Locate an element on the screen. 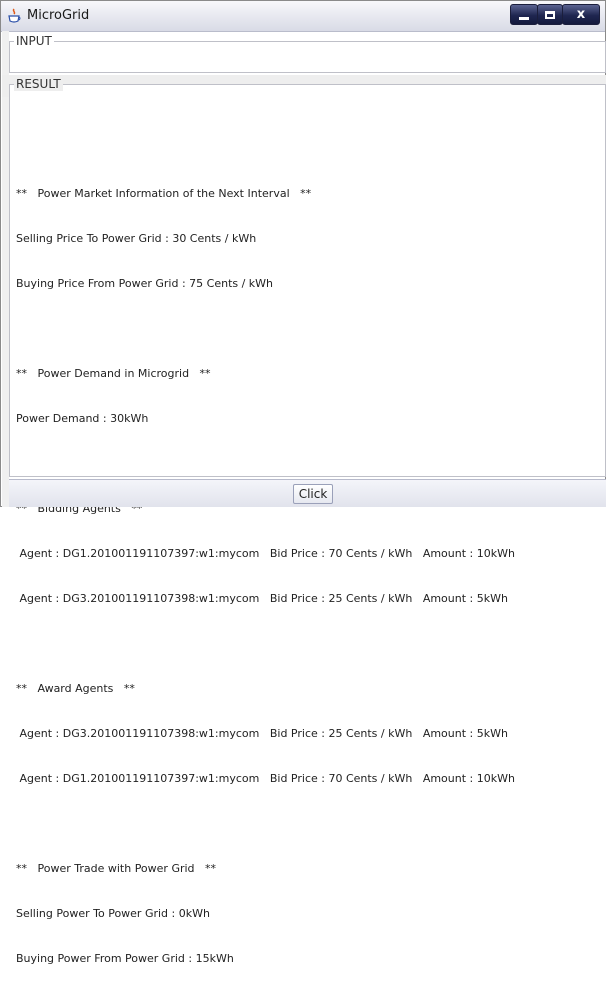  maximize-button is located at coordinates (550, 14).